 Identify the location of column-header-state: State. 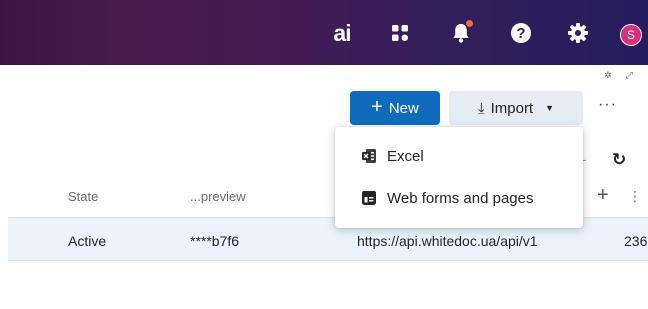
(83, 196).